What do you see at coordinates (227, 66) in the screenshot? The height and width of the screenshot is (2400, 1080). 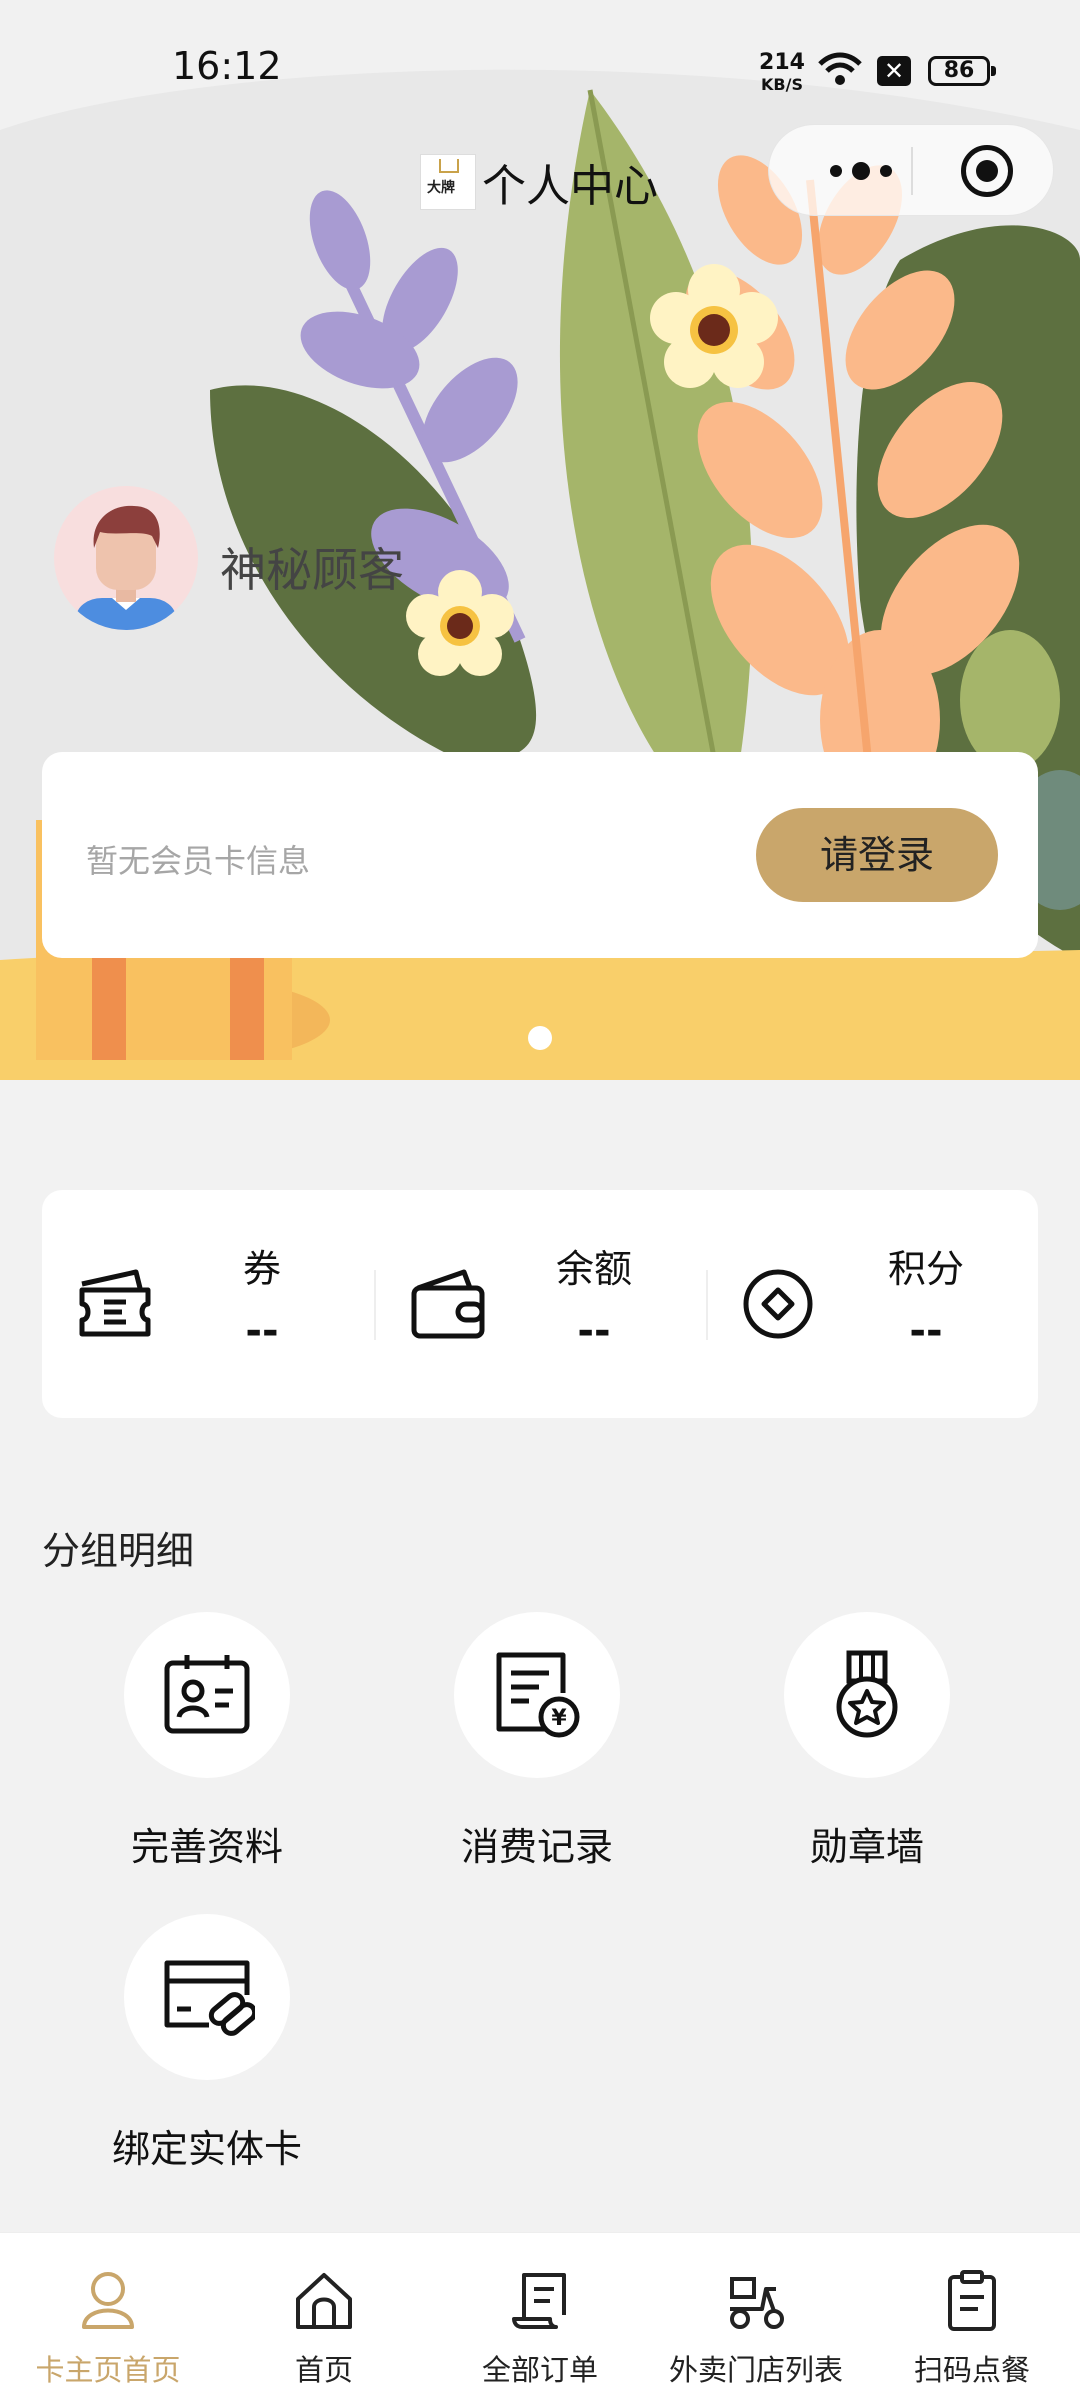 I see `status-time: 16:12` at bounding box center [227, 66].